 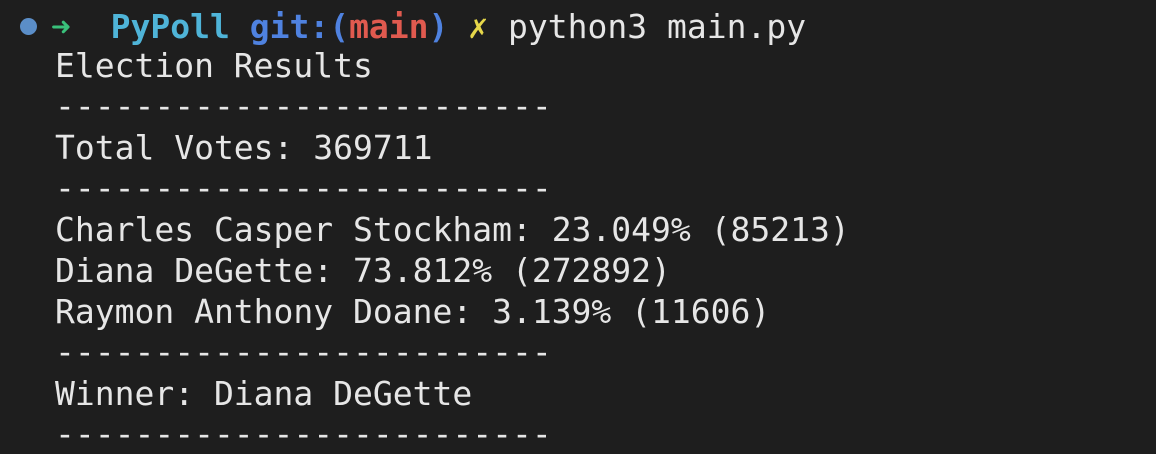 I want to click on prompt-git-prefix: git:(, so click(x=299, y=26).